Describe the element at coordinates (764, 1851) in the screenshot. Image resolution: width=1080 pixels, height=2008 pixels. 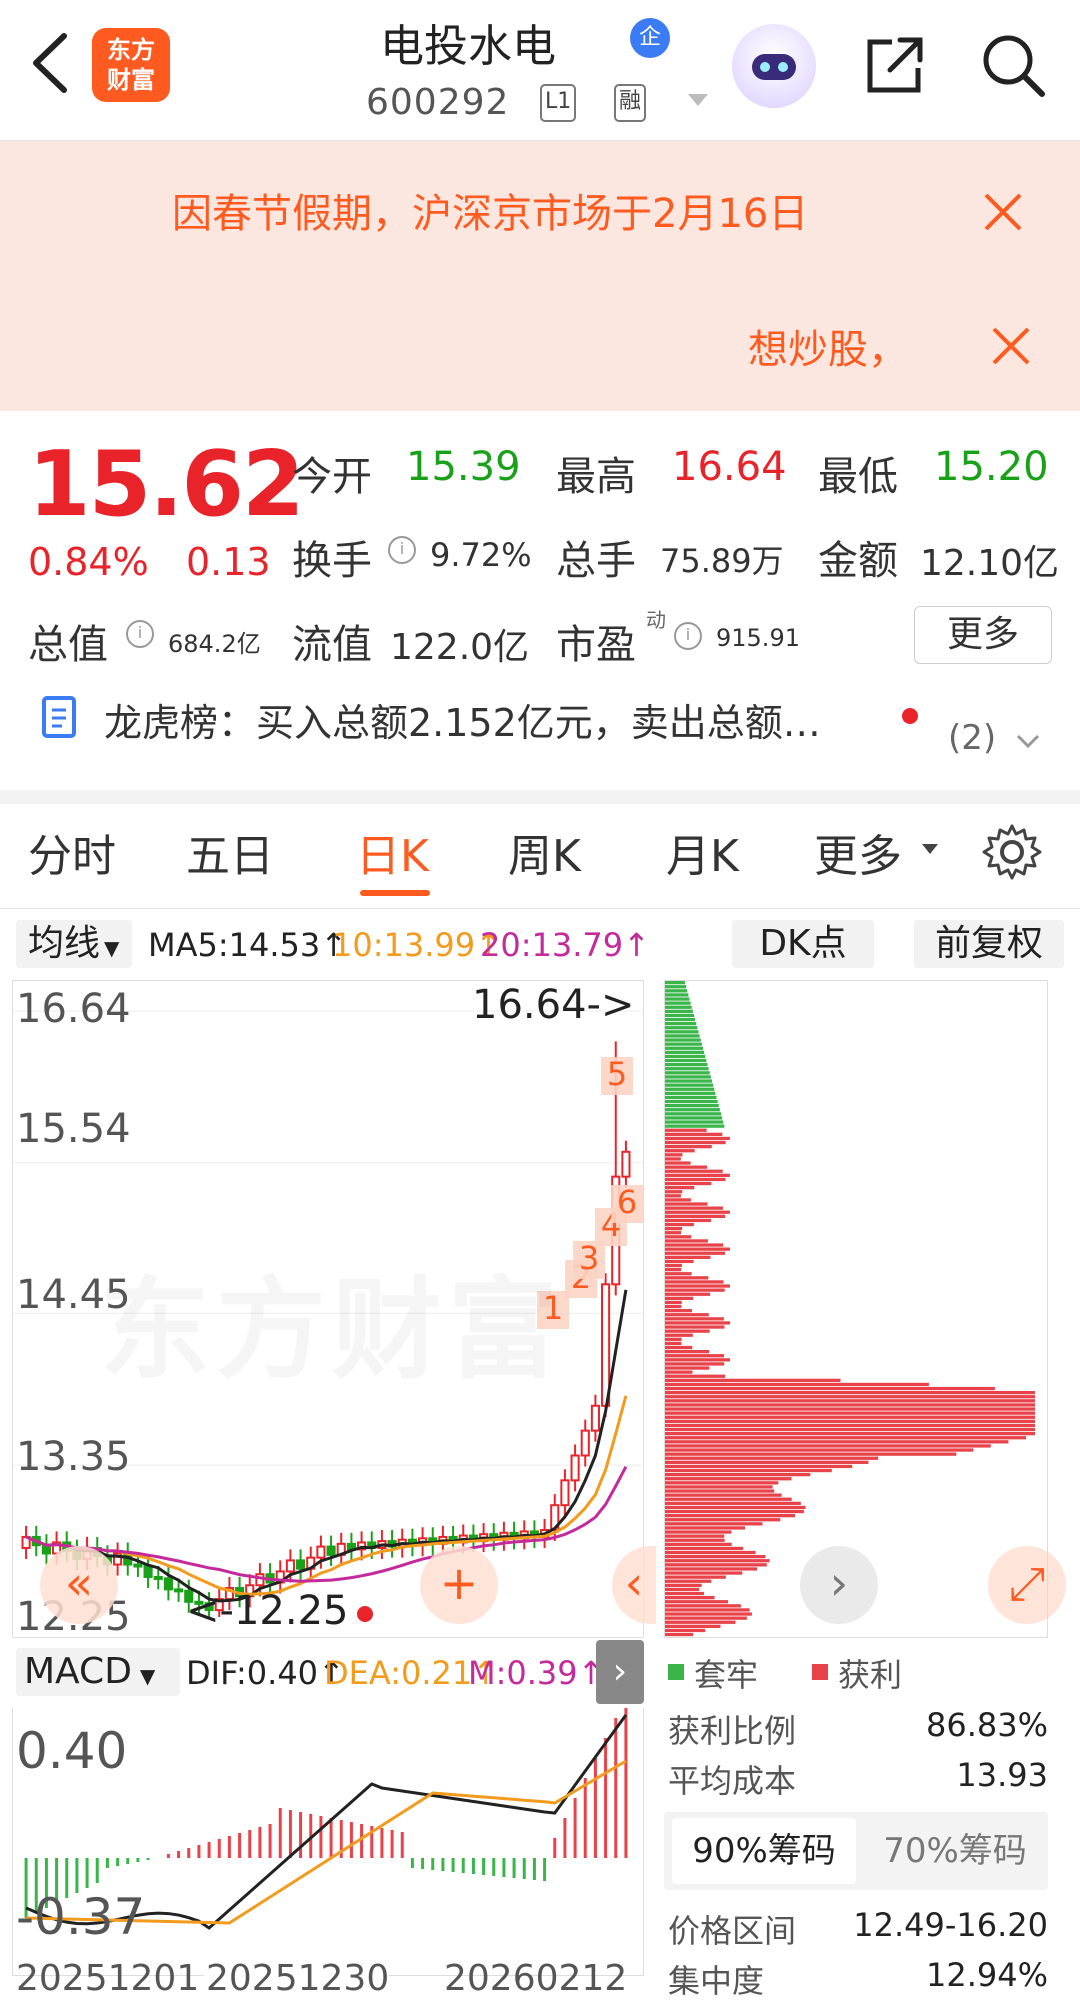
I see `tab-chip-90: 90%筹码` at that location.